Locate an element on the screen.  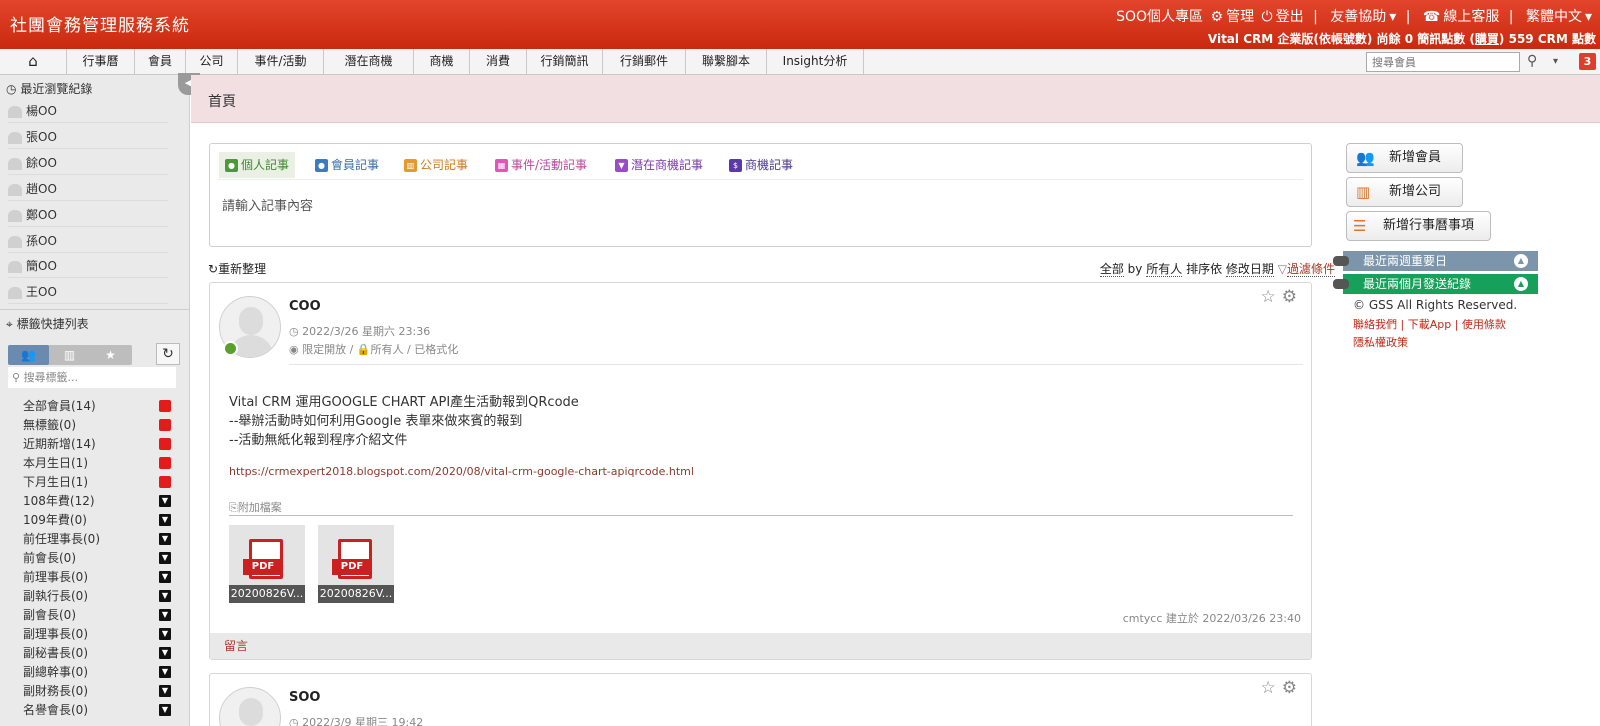
filter-all-link: 全部 is located at coordinates (1111, 269).